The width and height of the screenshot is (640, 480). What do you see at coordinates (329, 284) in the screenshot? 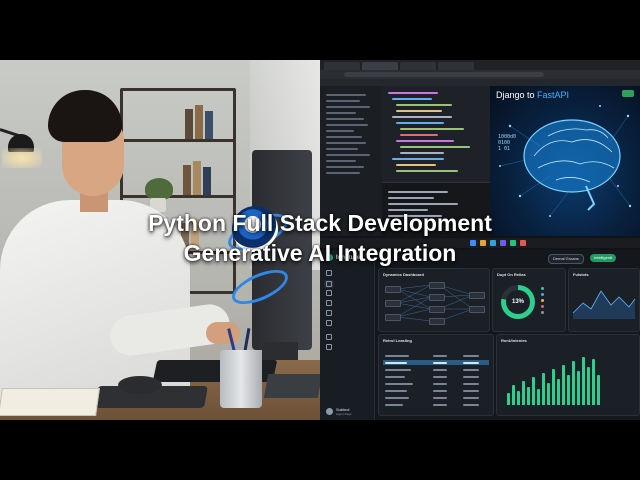
I see `sidebar-item-active` at bounding box center [329, 284].